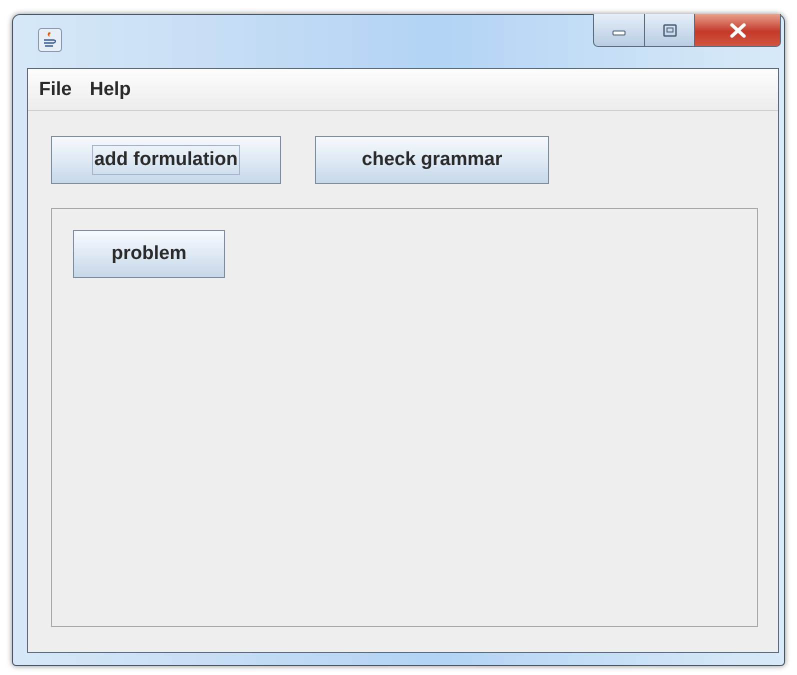 The width and height of the screenshot is (797, 675). I want to click on maximize-button, so click(670, 30).